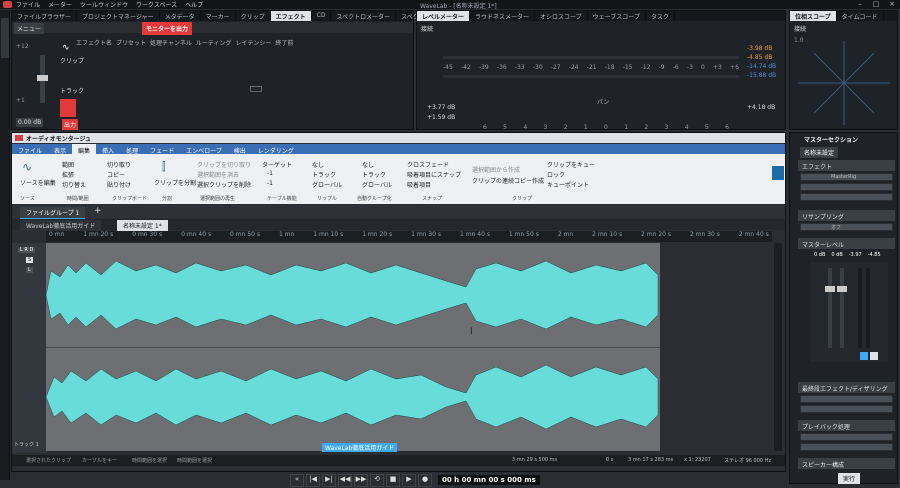  I want to click on sel-delete-button: 選択範囲を消去, so click(218, 174).